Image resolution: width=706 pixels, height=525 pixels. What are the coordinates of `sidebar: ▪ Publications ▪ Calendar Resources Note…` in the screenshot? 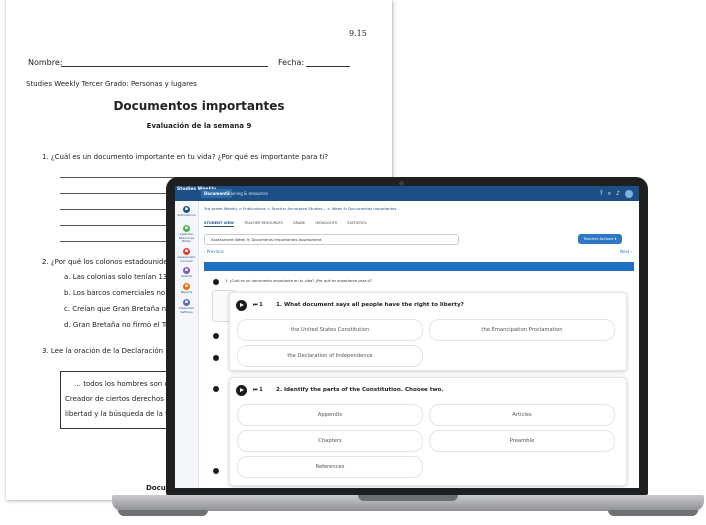 It's located at (187, 344).